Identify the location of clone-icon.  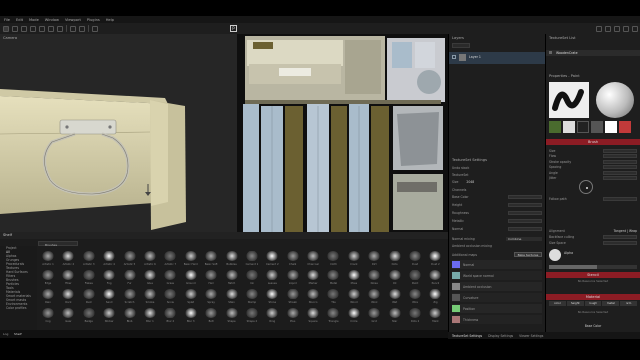
(51, 28).